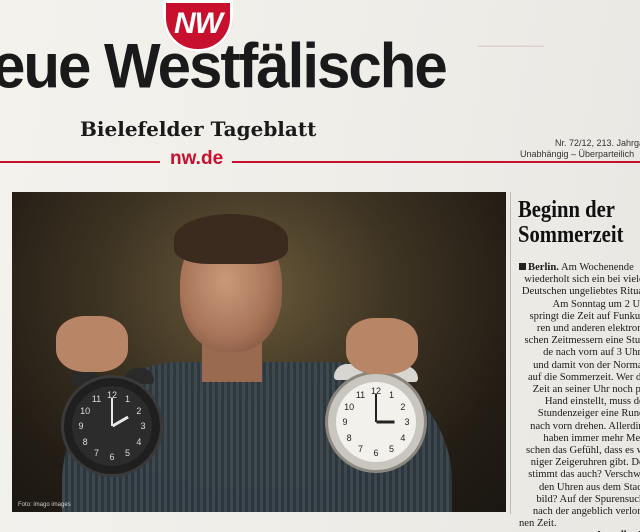 This screenshot has width=640, height=532. What do you see at coordinates (584, 475) in the screenshot?
I see `article-line: stimmt das auch? Verschwin` at bounding box center [584, 475].